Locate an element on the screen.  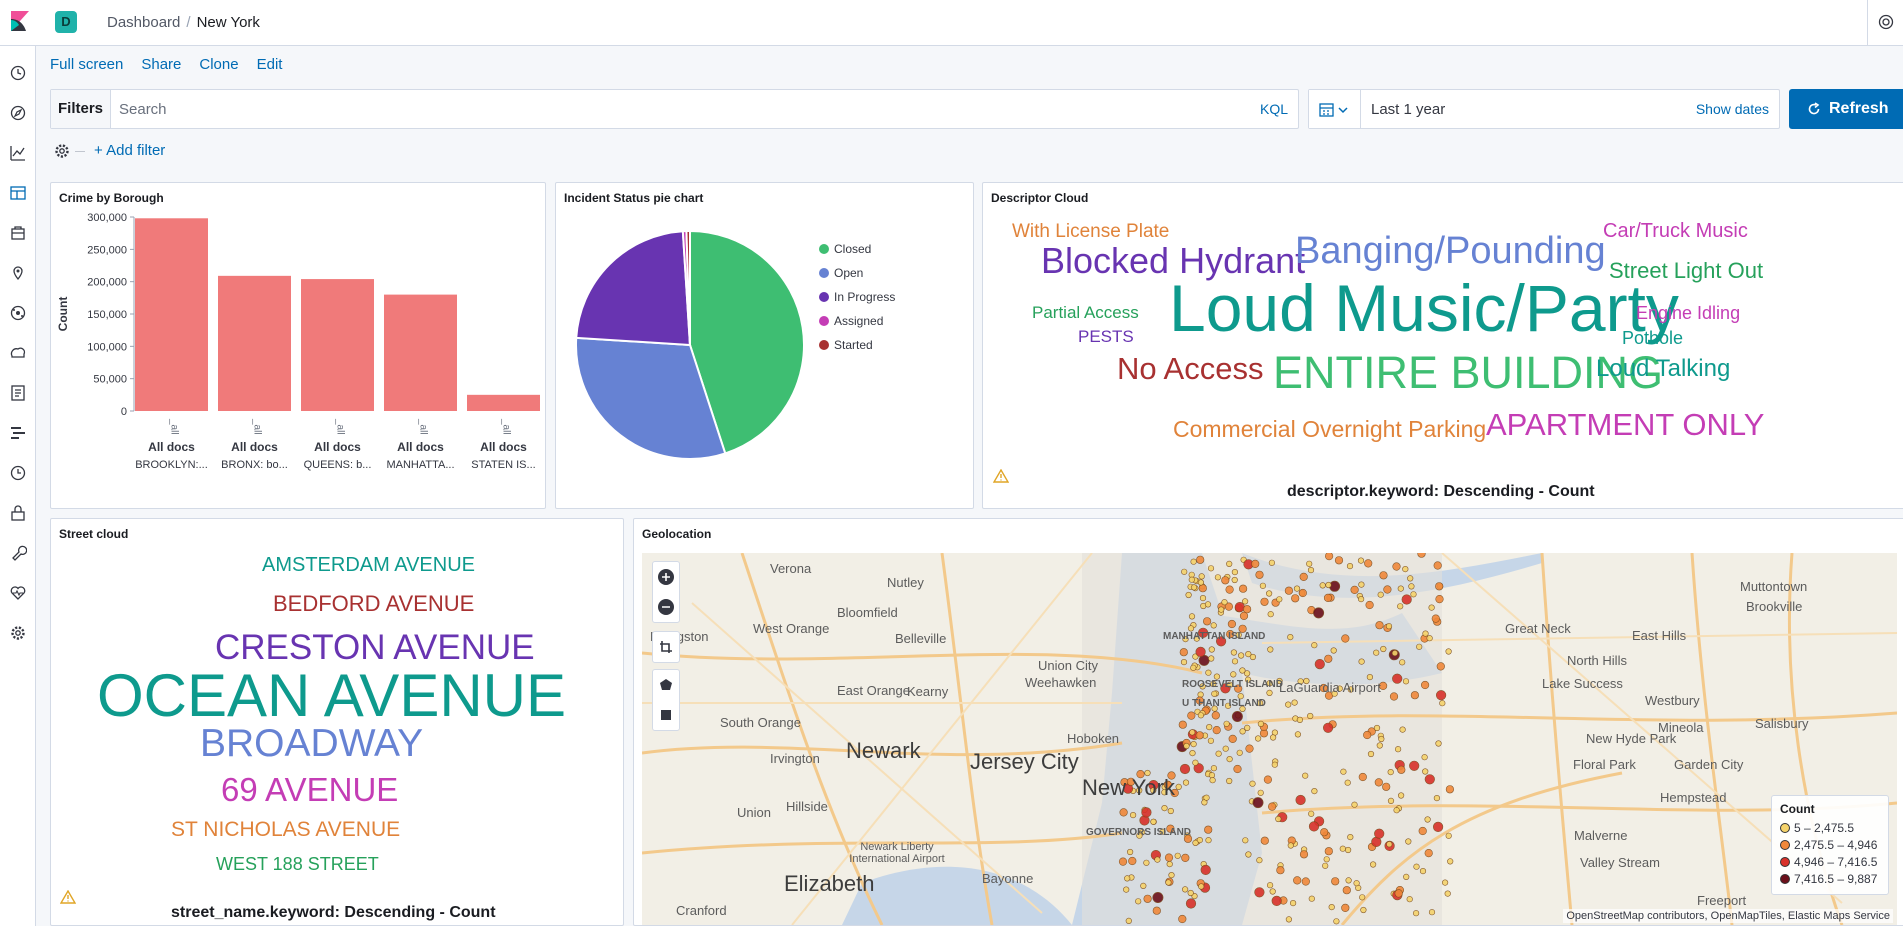
cloud-word: Partial Access is located at coordinates (1085, 312).